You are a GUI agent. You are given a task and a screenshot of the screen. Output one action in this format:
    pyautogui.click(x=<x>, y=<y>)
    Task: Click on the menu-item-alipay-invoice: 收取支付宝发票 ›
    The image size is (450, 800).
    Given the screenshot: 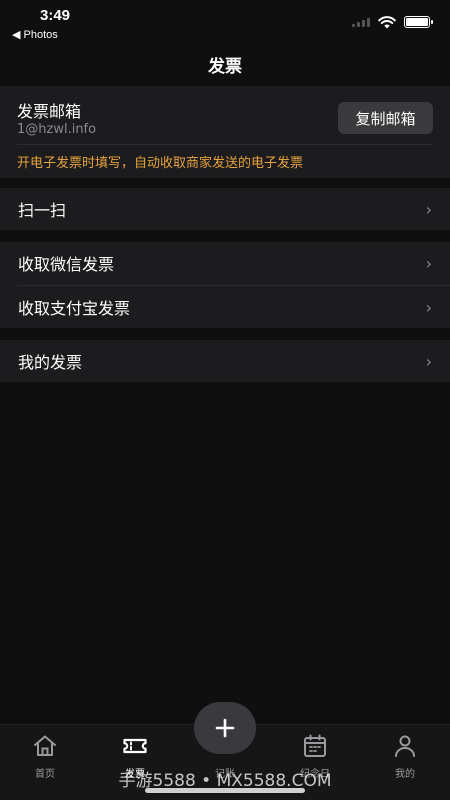 What is the action you would take?
    pyautogui.click(x=225, y=307)
    